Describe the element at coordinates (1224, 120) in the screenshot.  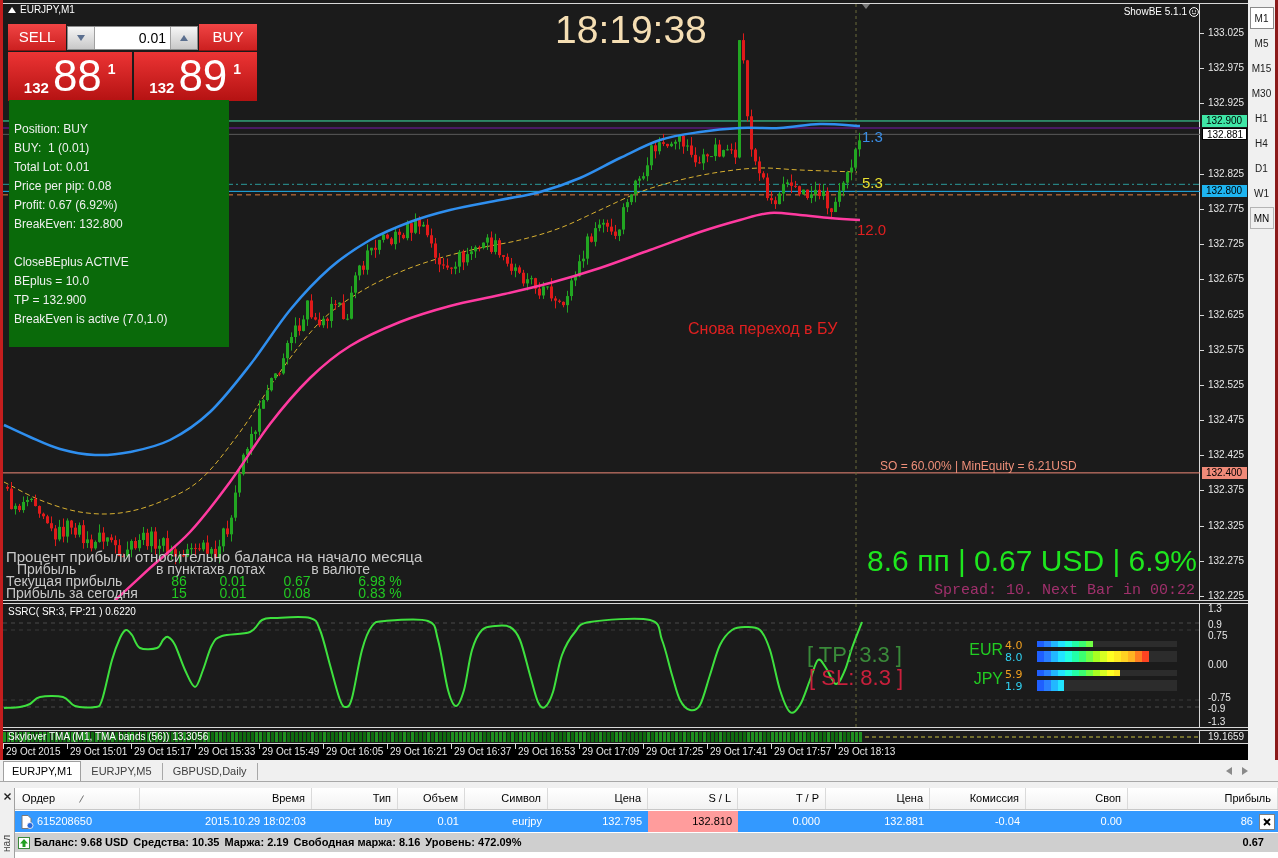
I see `price-marker: 132.900` at that location.